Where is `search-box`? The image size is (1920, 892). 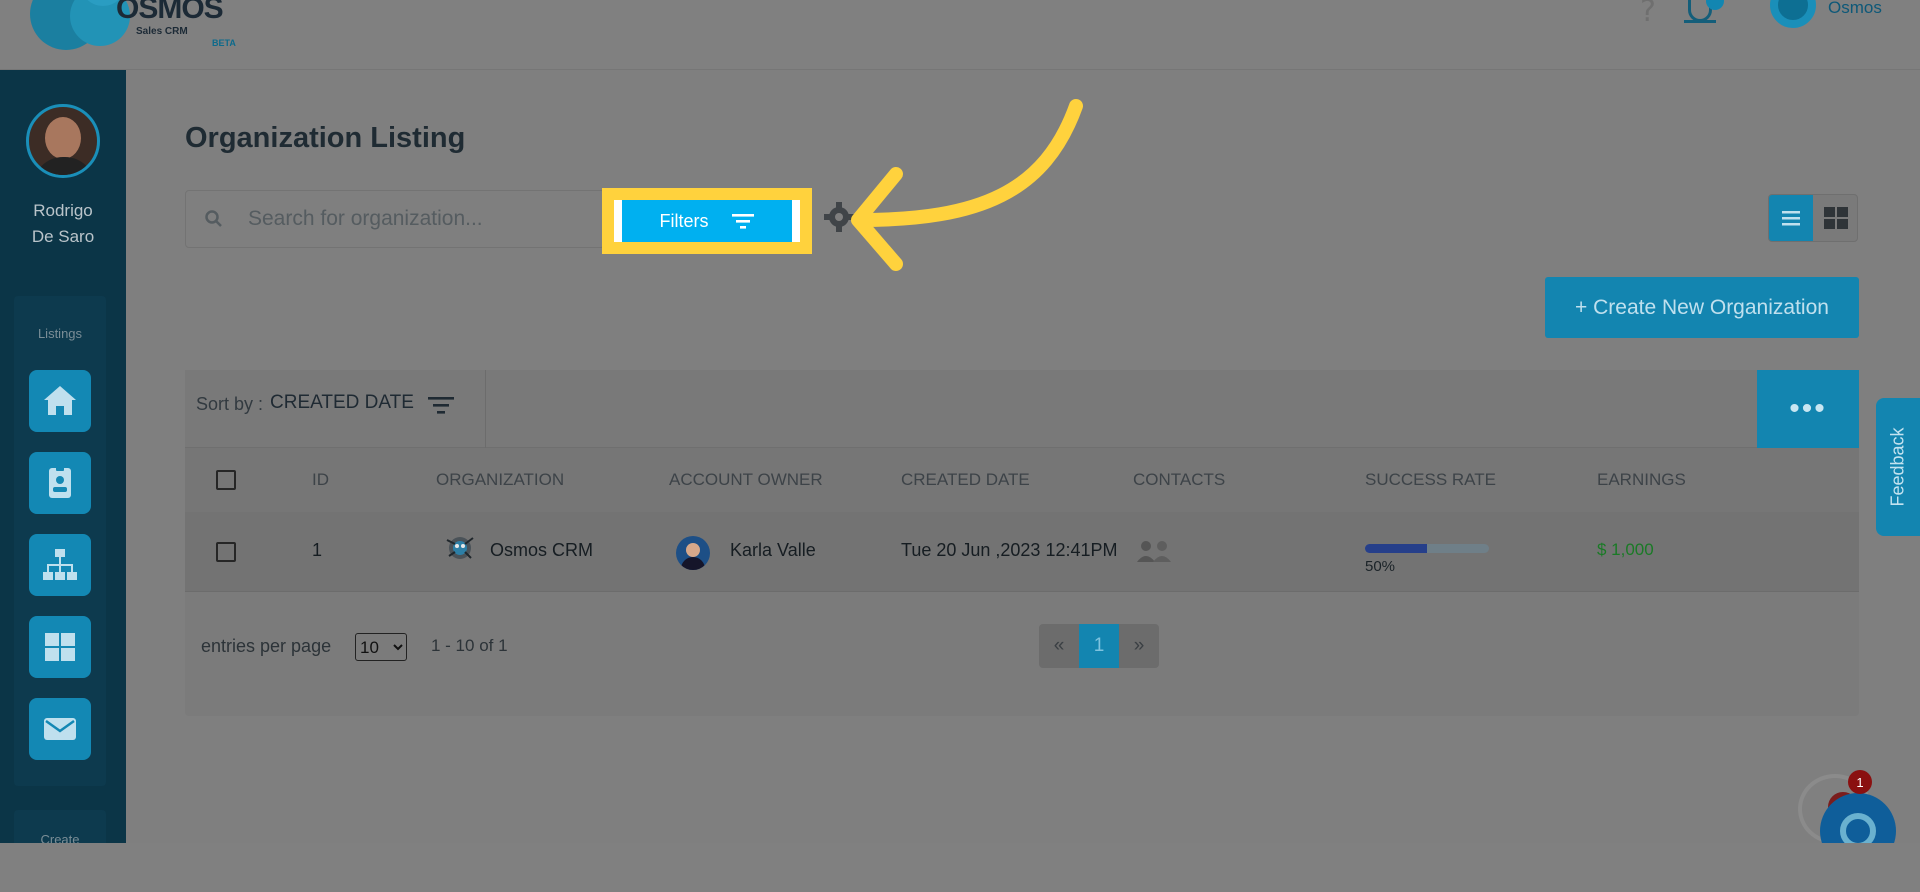
search-box is located at coordinates (395, 219).